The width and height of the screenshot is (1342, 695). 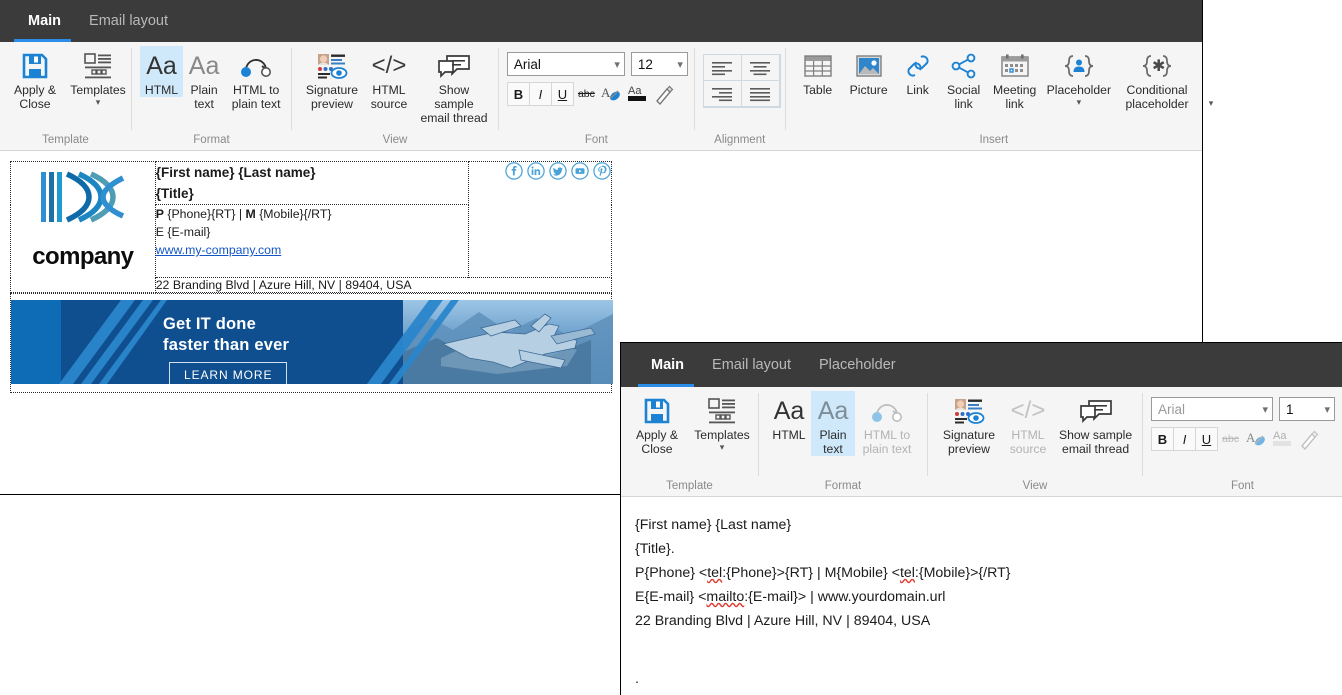 I want to click on insert-social-link-button: Social link, so click(x=964, y=78).